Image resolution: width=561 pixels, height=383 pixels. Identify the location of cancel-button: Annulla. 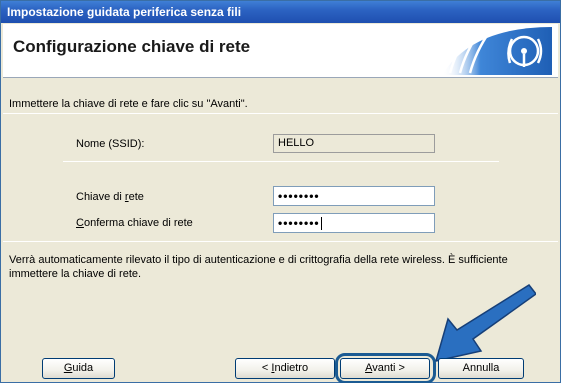
(481, 368).